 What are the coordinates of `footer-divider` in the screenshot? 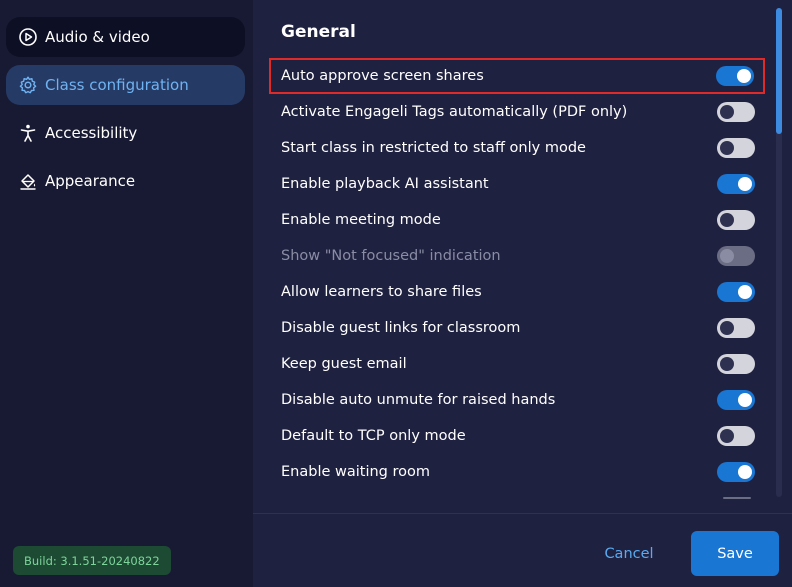 It's located at (522, 513).